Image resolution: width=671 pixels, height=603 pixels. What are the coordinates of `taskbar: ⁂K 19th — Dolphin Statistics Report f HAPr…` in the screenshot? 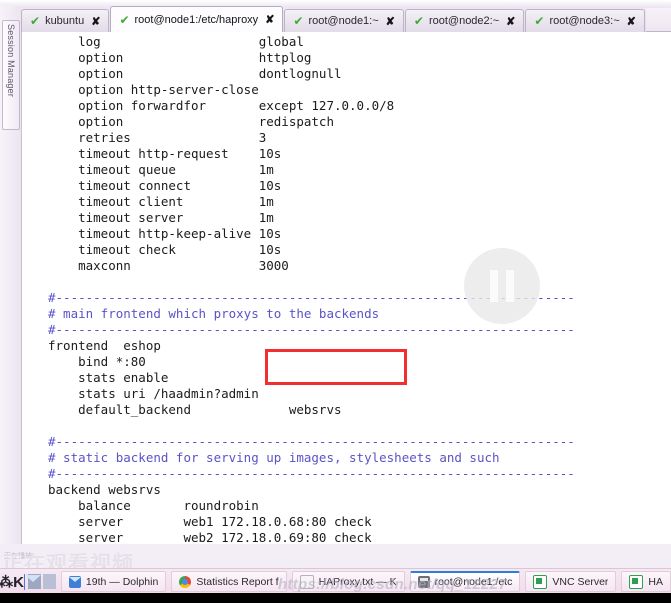 It's located at (335, 581).